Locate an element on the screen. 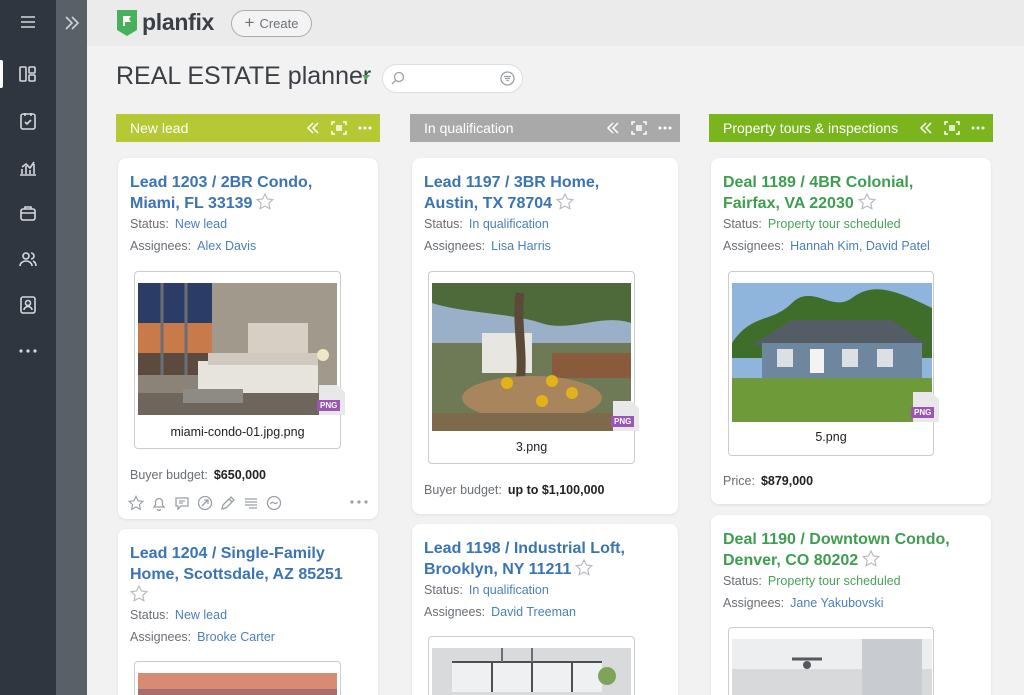 The width and height of the screenshot is (1024, 695). attachment-thumbnail: PNG 5.png is located at coordinates (833, 363).